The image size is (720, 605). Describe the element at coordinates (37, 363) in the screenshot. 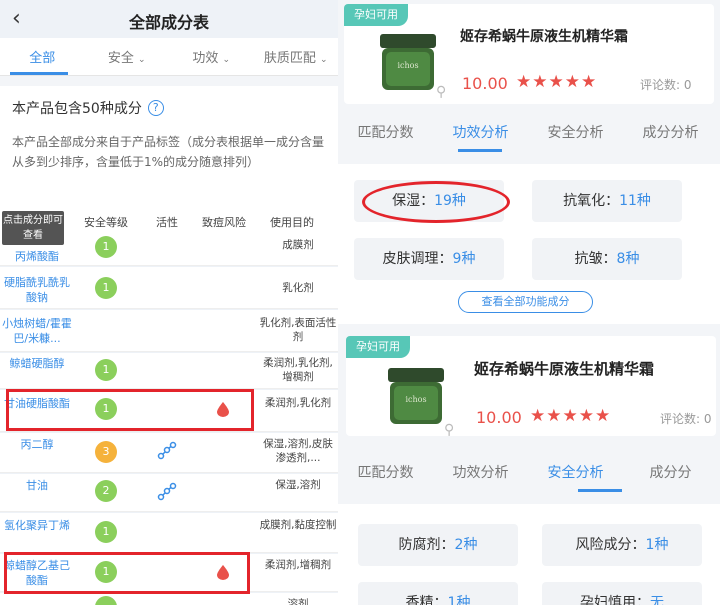

I see `ingredient-name: 鲸蜡硬脂醇` at that location.